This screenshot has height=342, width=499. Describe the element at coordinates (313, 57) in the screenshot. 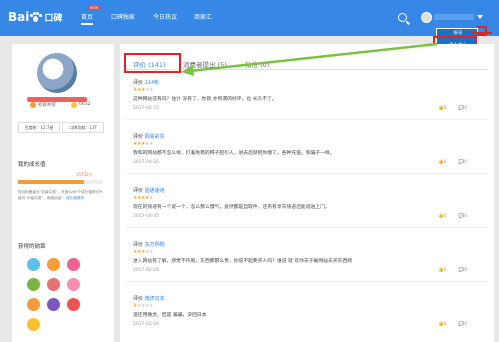

I see `arrow-line` at that location.